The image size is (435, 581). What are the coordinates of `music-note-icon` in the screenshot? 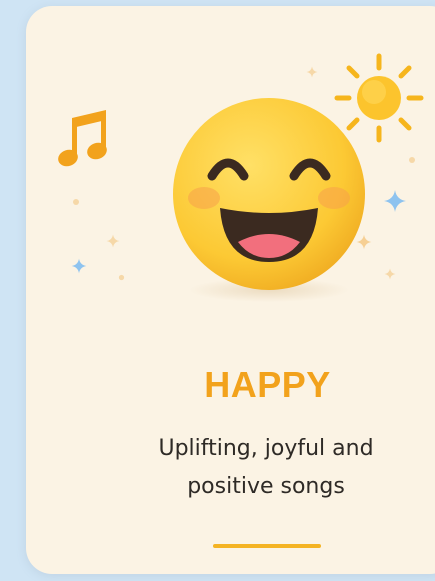 It's located at (82, 138).